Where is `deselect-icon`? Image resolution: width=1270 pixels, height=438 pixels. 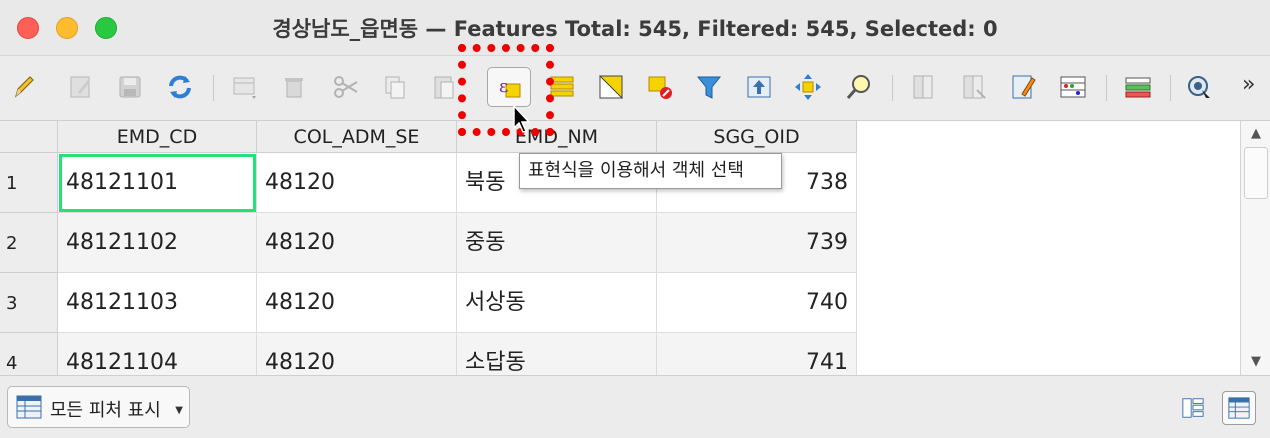 deselect-icon is located at coordinates (660, 87).